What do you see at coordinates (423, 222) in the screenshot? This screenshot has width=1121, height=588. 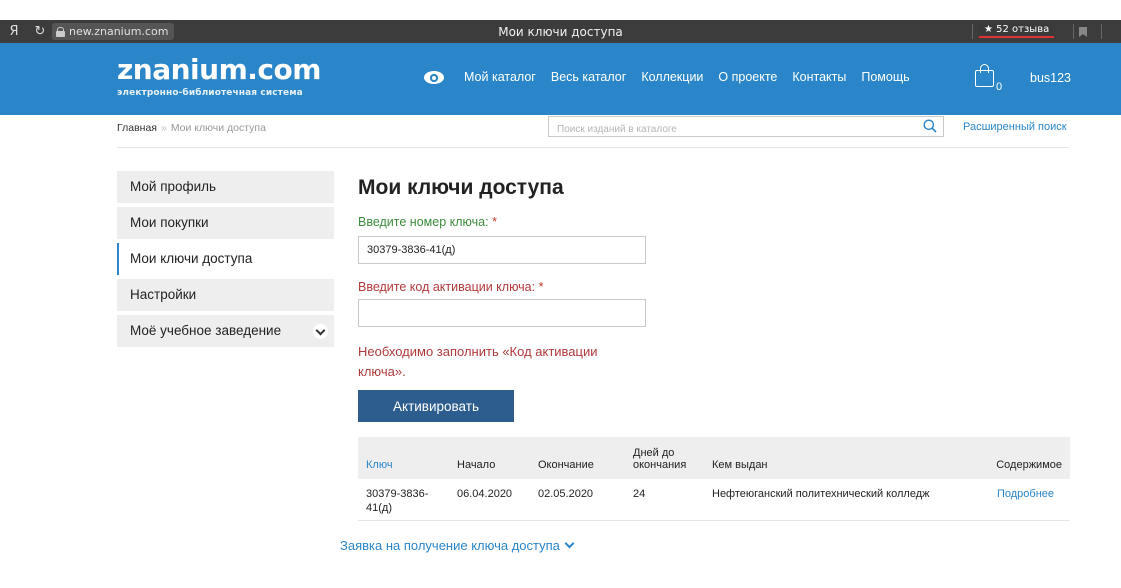 I see `key-number-label-text: Введите номер ключа:` at bounding box center [423, 222].